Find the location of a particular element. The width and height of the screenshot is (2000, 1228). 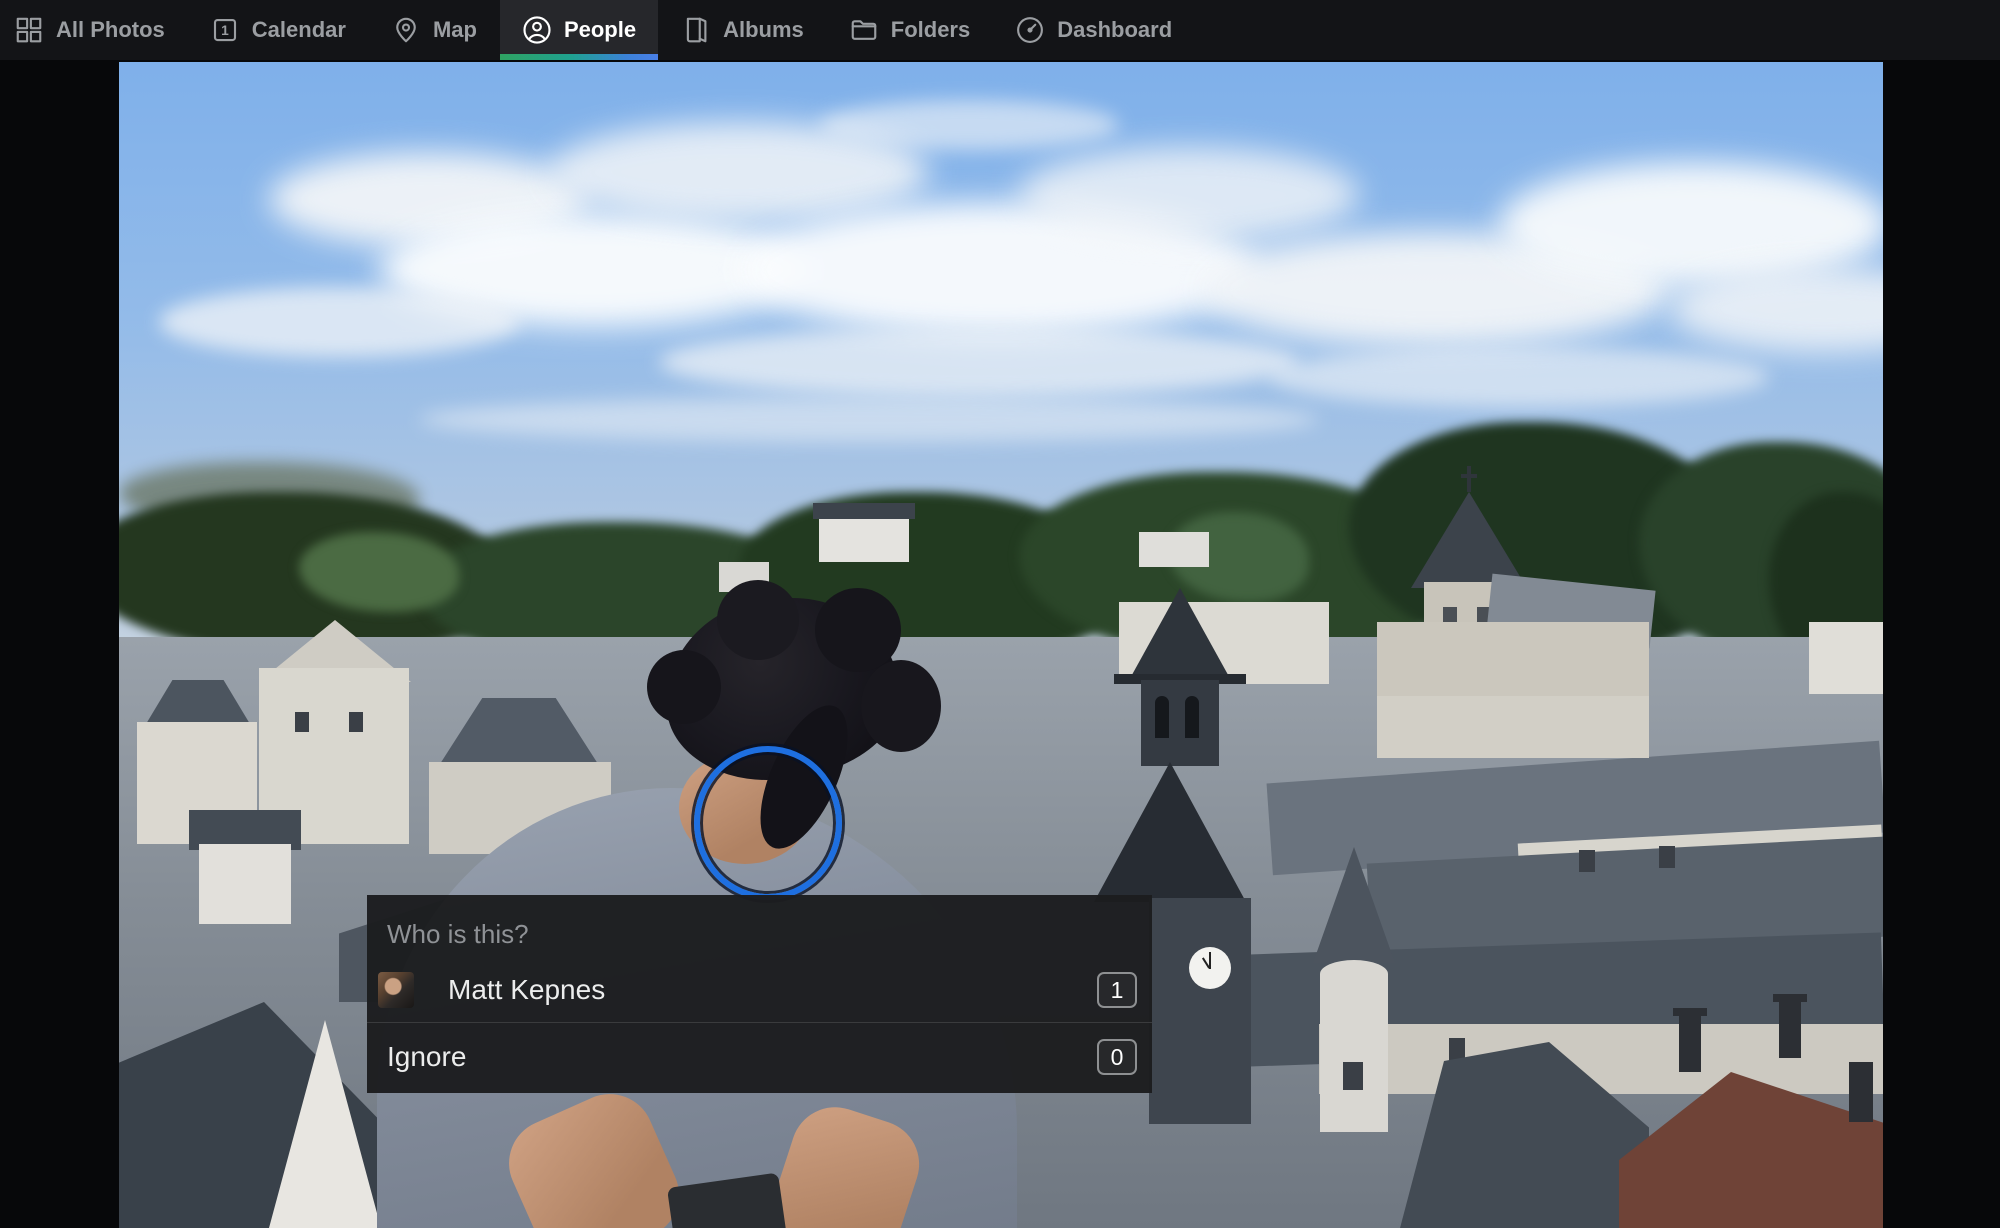

nav-item-calendar: 1 Calendar is located at coordinates (278, 30).